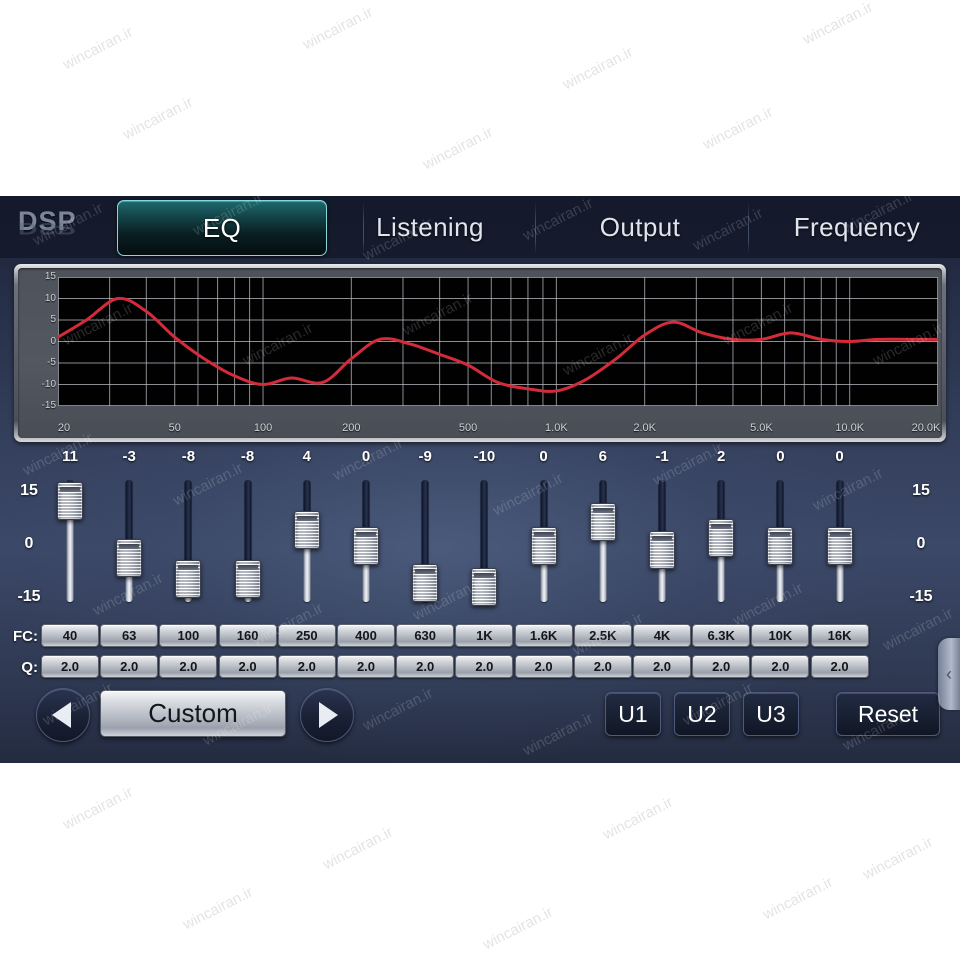 The width and height of the screenshot is (960, 960). What do you see at coordinates (188, 666) in the screenshot?
I see `q-cell-100: 2.0` at bounding box center [188, 666].